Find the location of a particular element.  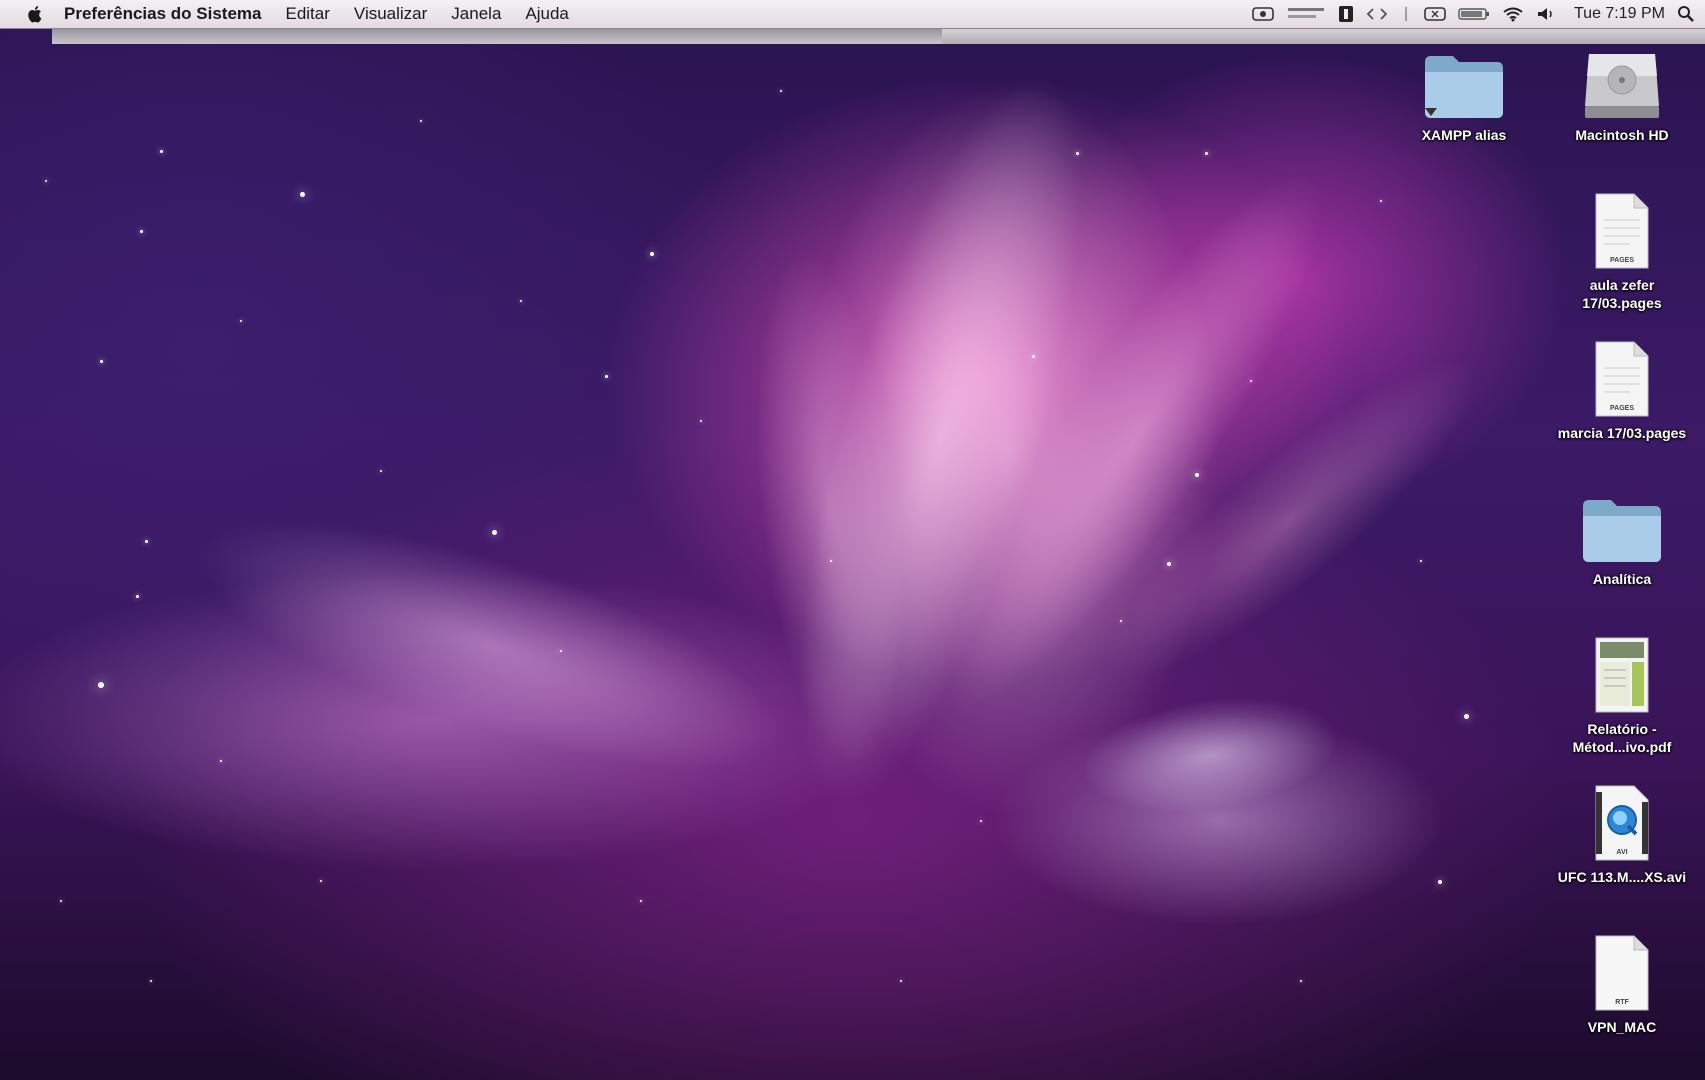

quicktime-movie-icon: AVI is located at coordinates (1622, 823).